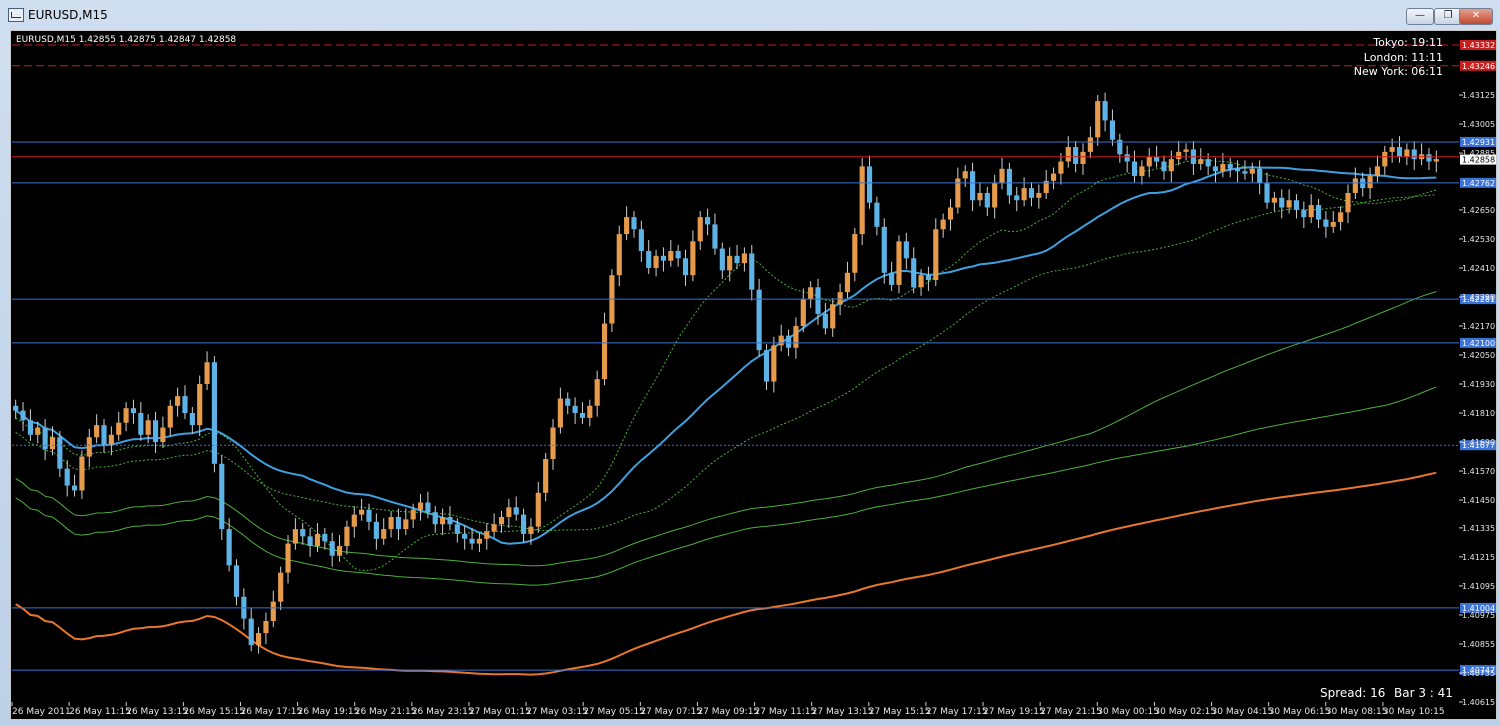  Describe the element at coordinates (214, 712) in the screenshot. I see `x-tick-label: 26 May 15:15` at that location.